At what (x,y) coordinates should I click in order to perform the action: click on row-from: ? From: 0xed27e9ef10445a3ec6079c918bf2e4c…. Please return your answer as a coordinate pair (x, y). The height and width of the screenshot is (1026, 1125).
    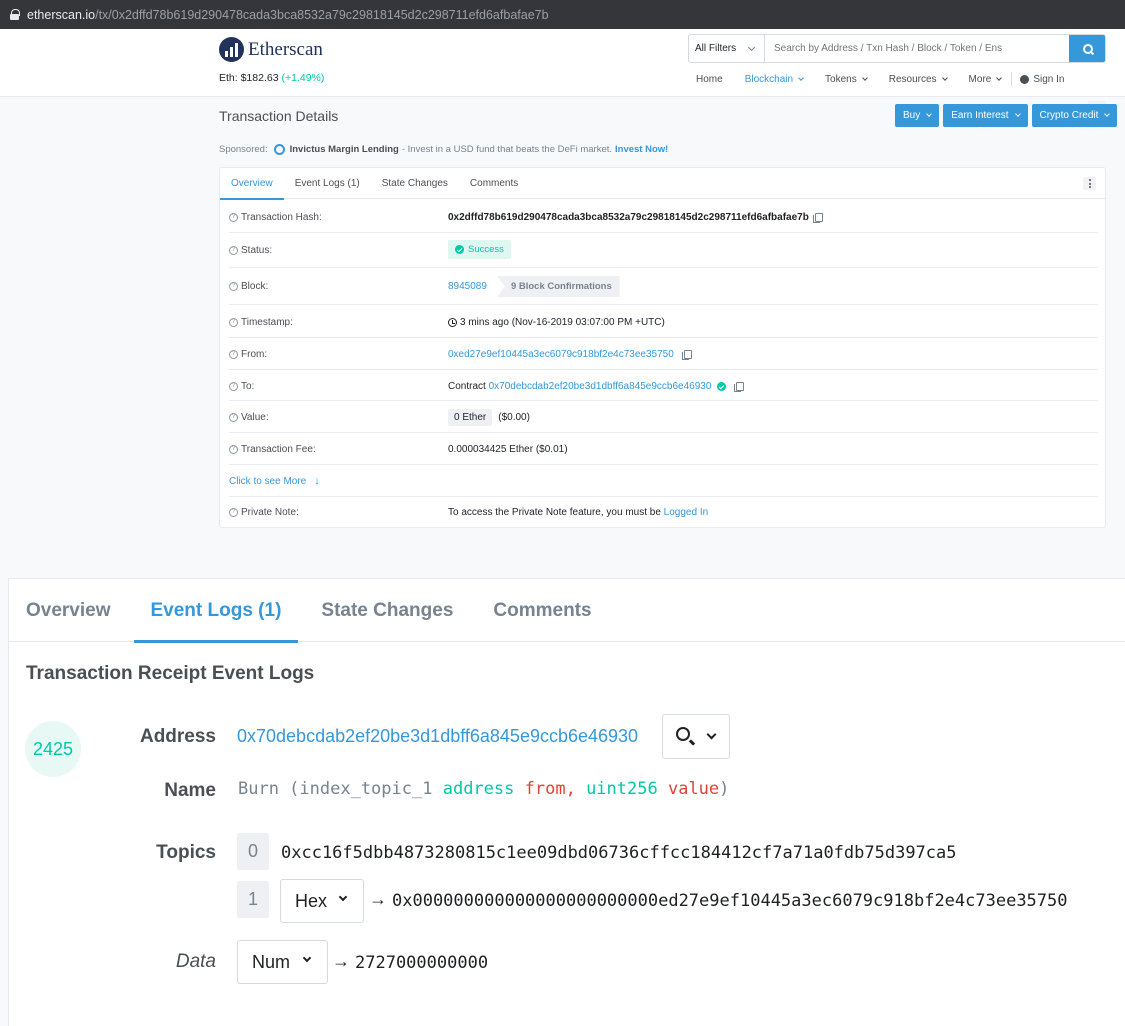
    Looking at the image, I should click on (663, 354).